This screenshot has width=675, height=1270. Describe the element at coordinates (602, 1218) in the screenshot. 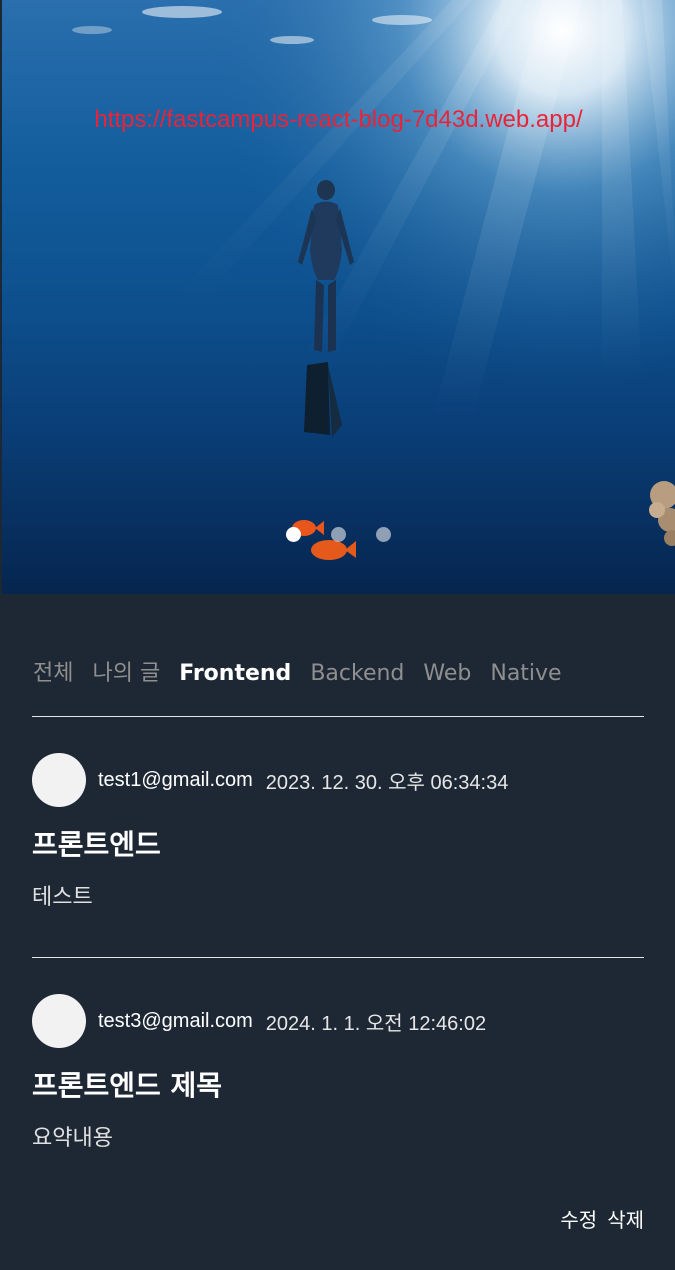

I see `post-actions: 수정 삭제` at that location.